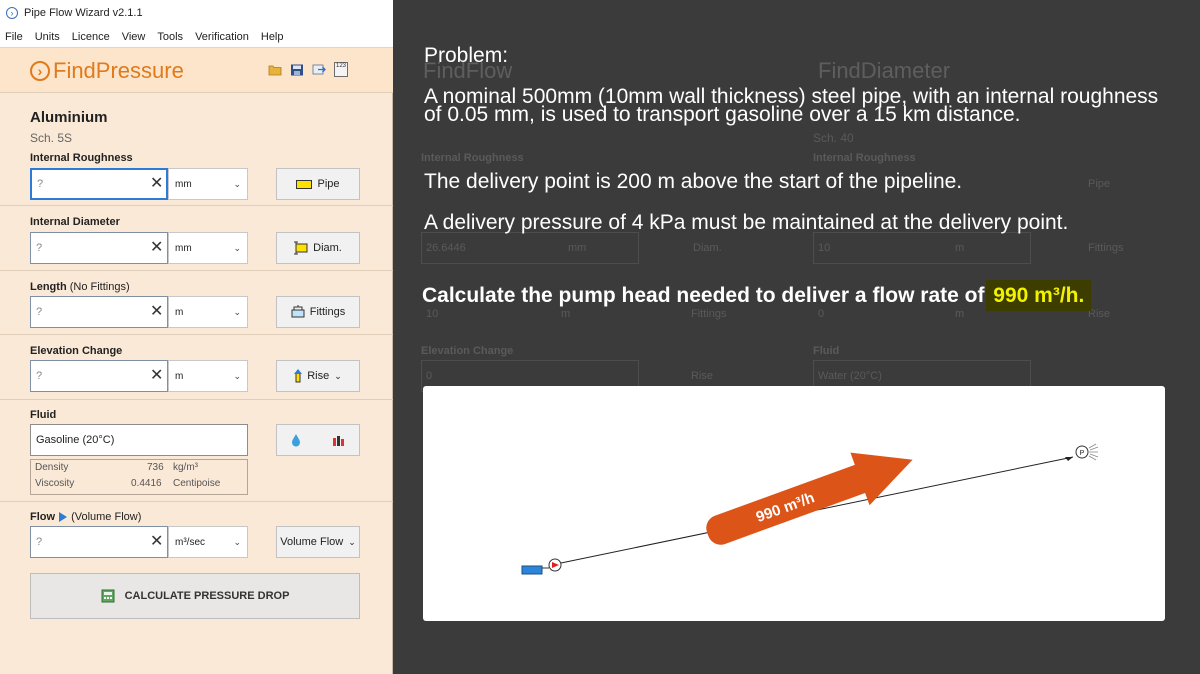 This screenshot has width=1200, height=674. What do you see at coordinates (75, 222) in the screenshot?
I see `diameter-label: Internal Diameter` at bounding box center [75, 222].